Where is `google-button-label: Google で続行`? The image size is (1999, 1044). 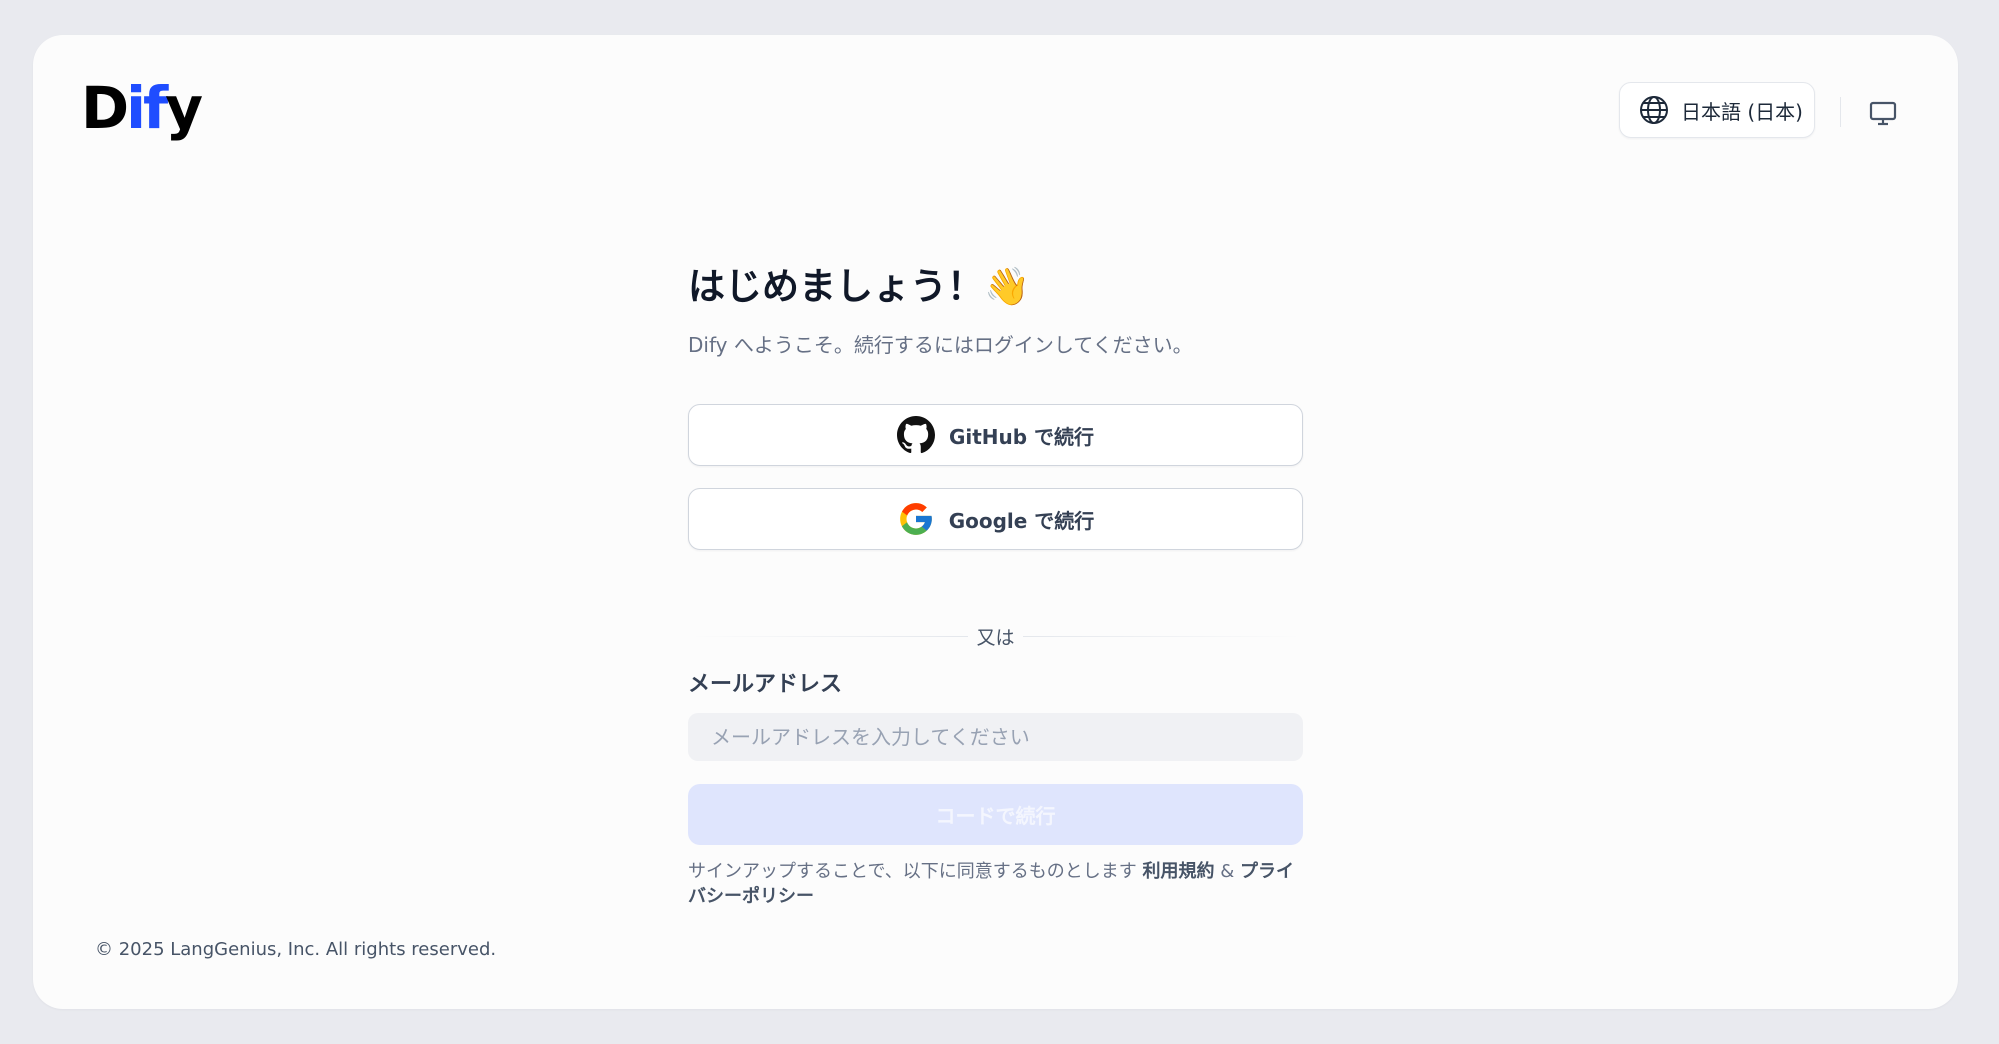 google-button-label: Google で続行 is located at coordinates (1021, 520).